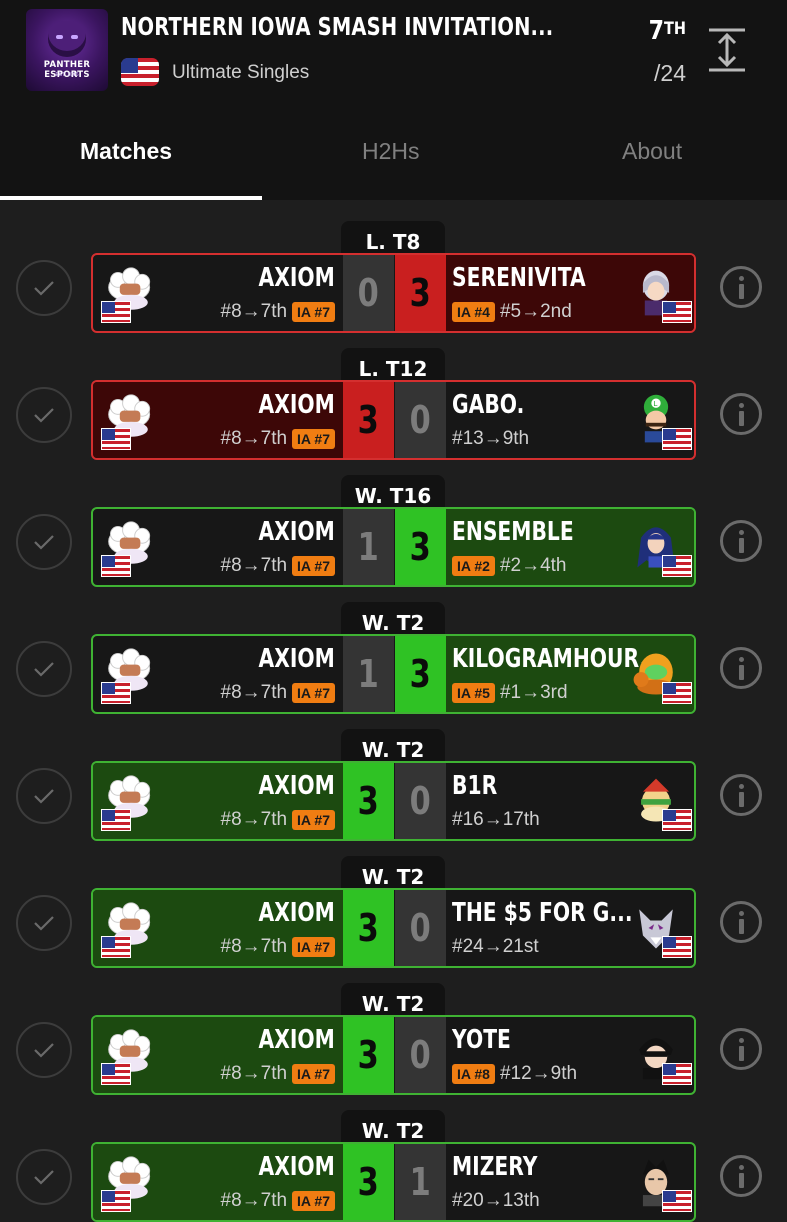  What do you see at coordinates (126, 151) in the screenshot?
I see `tab-matches: Matches` at bounding box center [126, 151].